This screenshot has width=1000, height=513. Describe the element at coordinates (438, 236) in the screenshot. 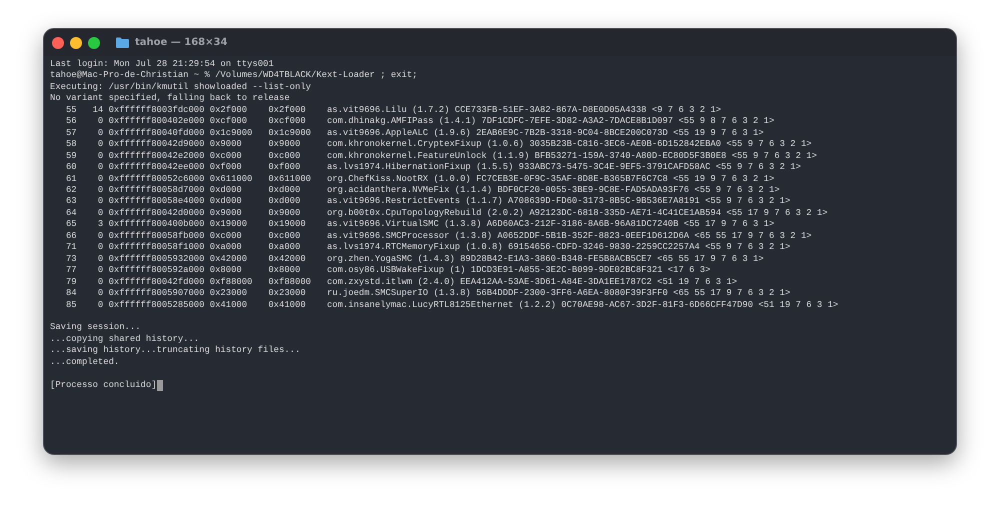

I see `terminal-line: 66 0 0xffffff80058fb000 0xc000 0xc000 as.vit9696.SMCProcessor (1.3.8) A0652DDF-5B1B-352F-8823-0EEF1D612D6A <65 55 17 9 7 6 3 2 1>` at that location.